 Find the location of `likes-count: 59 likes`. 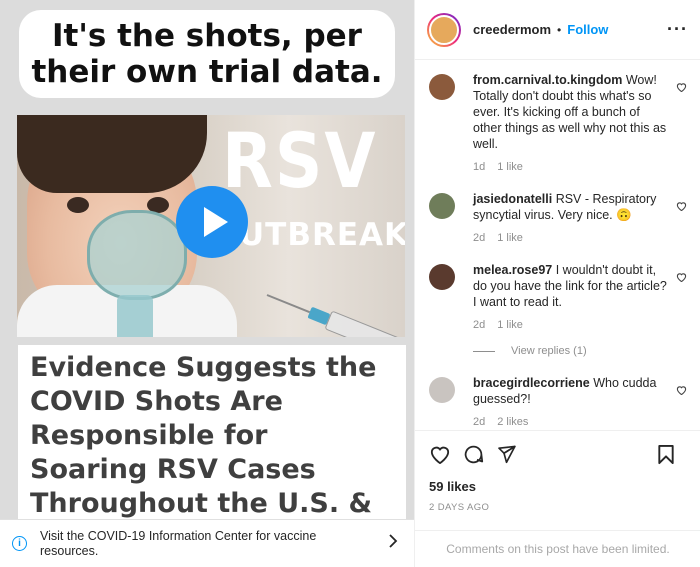

likes-count: 59 likes is located at coordinates (558, 486).